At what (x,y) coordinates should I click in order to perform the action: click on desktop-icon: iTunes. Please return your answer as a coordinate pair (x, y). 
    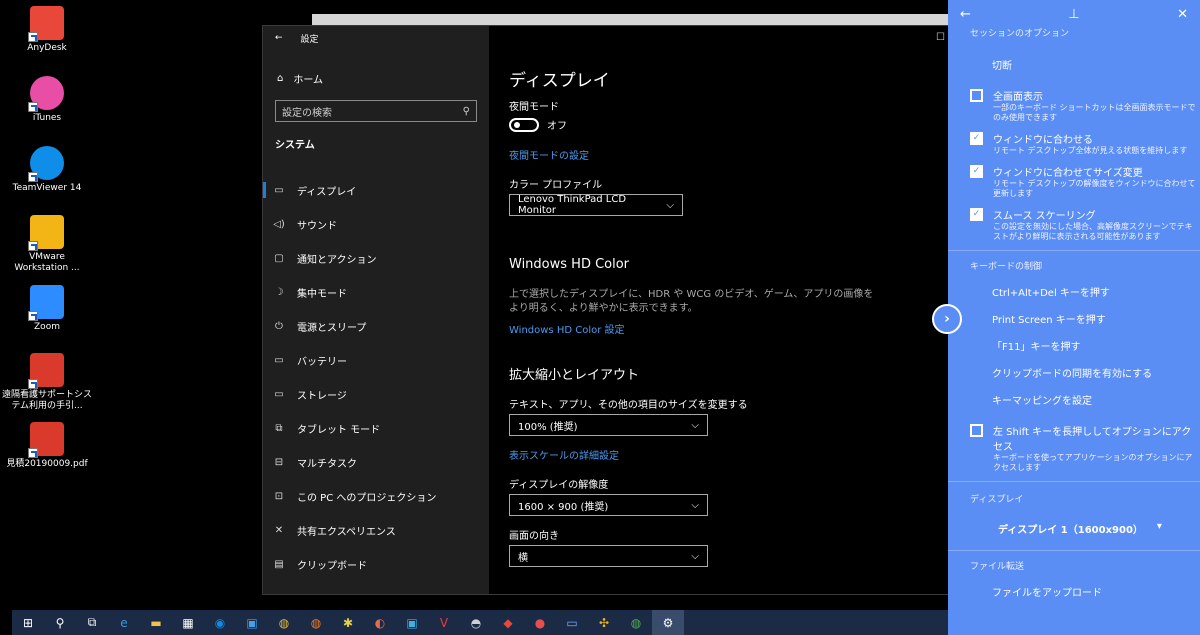
    Looking at the image, I should click on (47, 100).